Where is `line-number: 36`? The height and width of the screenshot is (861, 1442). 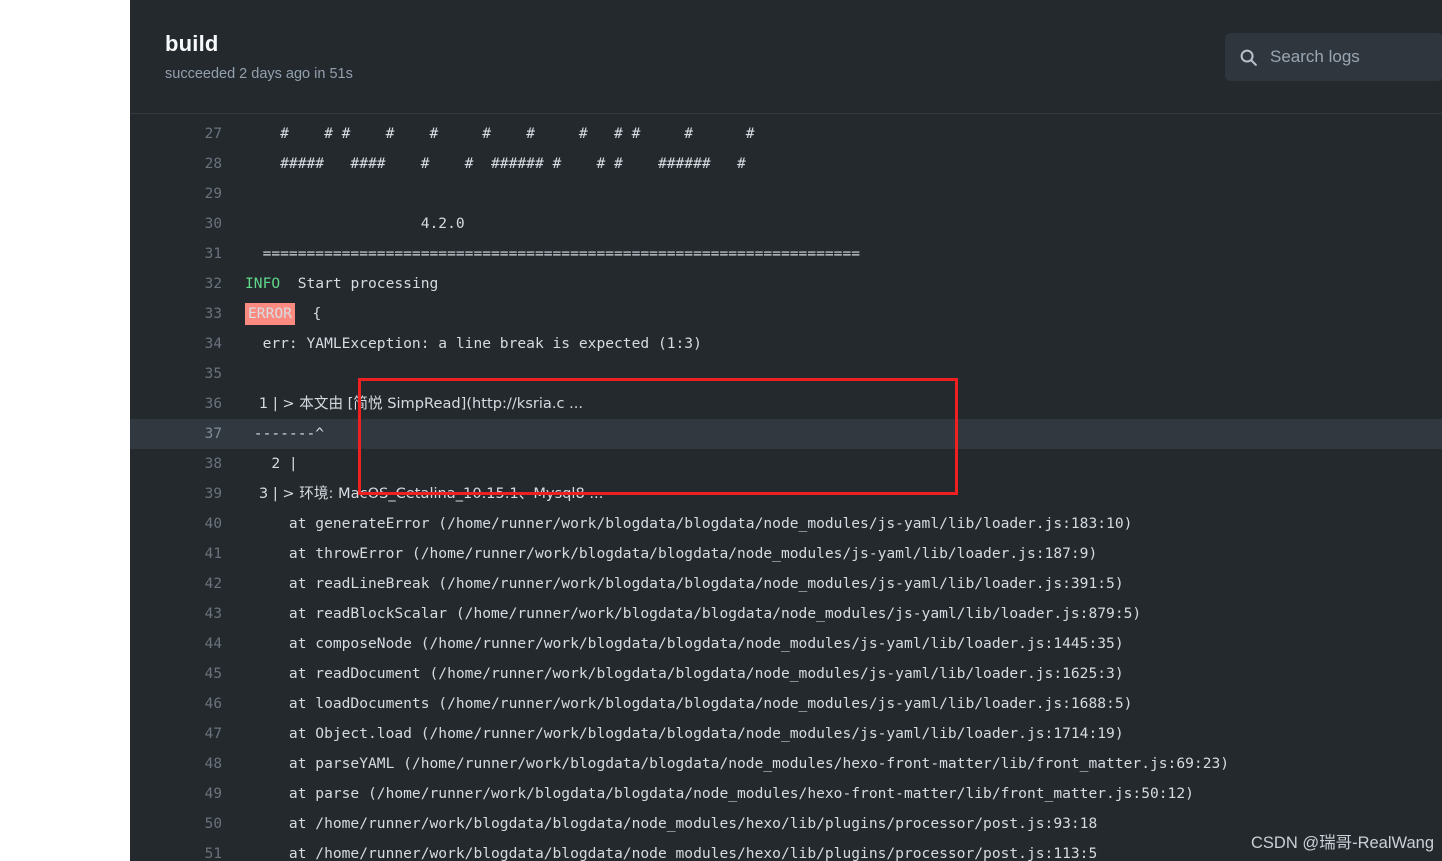 line-number: 36 is located at coordinates (213, 404).